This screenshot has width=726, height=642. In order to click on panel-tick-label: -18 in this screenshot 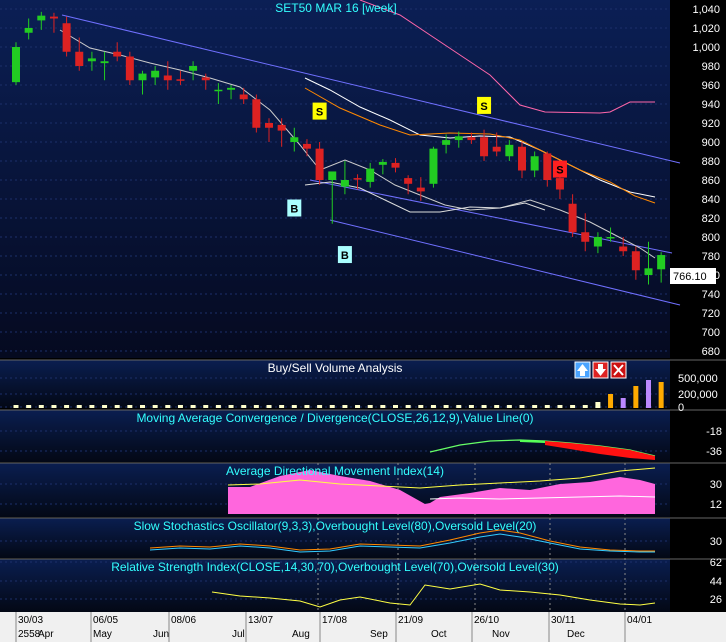, I will do `click(714, 432)`.